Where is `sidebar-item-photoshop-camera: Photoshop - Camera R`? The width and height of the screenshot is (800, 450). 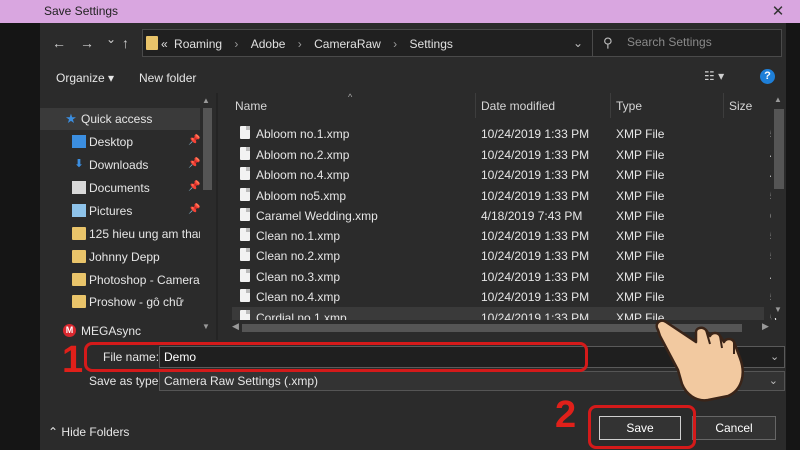
sidebar-item-photoshop-camera: Photoshop - Camera R is located at coordinates (126, 280).